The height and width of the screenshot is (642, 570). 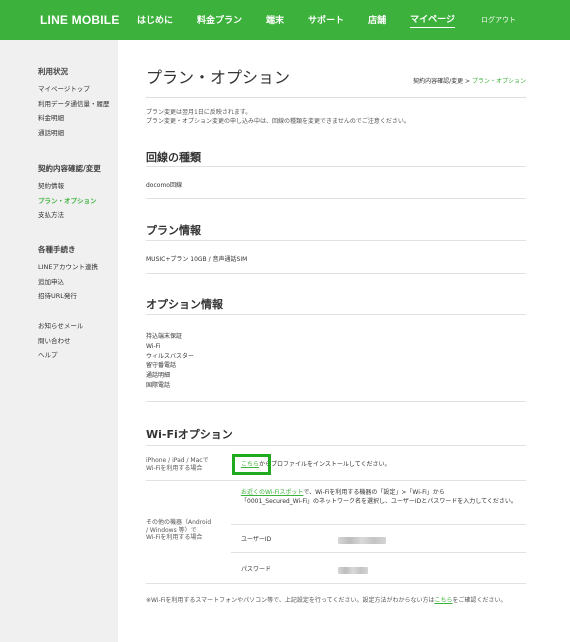 What do you see at coordinates (199, 112) in the screenshot?
I see `notice-line: プラン変更は翌月1日に反映されます。` at bounding box center [199, 112].